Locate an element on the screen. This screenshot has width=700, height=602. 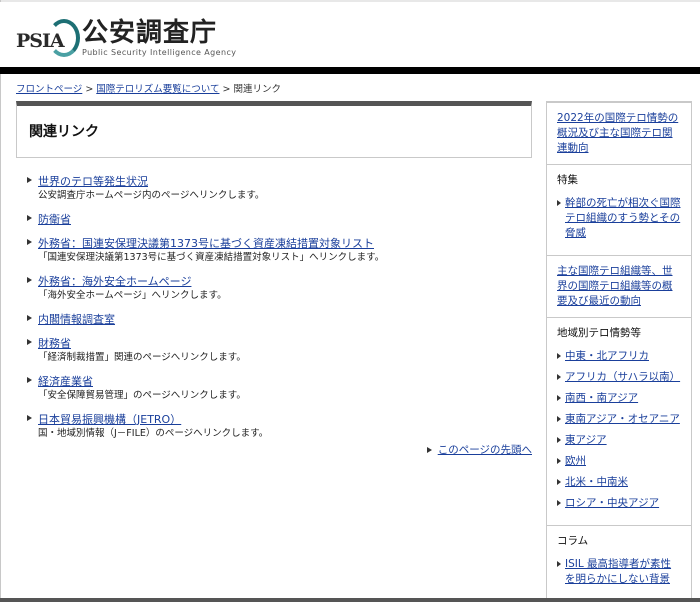
breadcrumb: フロントページ > 国際テロリズム要覧について > 関連リンク is located at coordinates (148, 88).